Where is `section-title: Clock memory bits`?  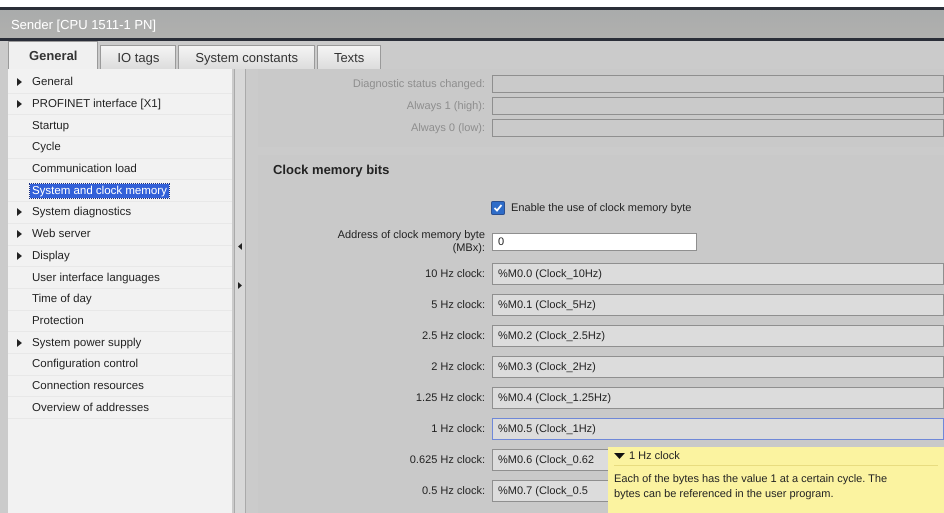 section-title: Clock memory bits is located at coordinates (331, 169).